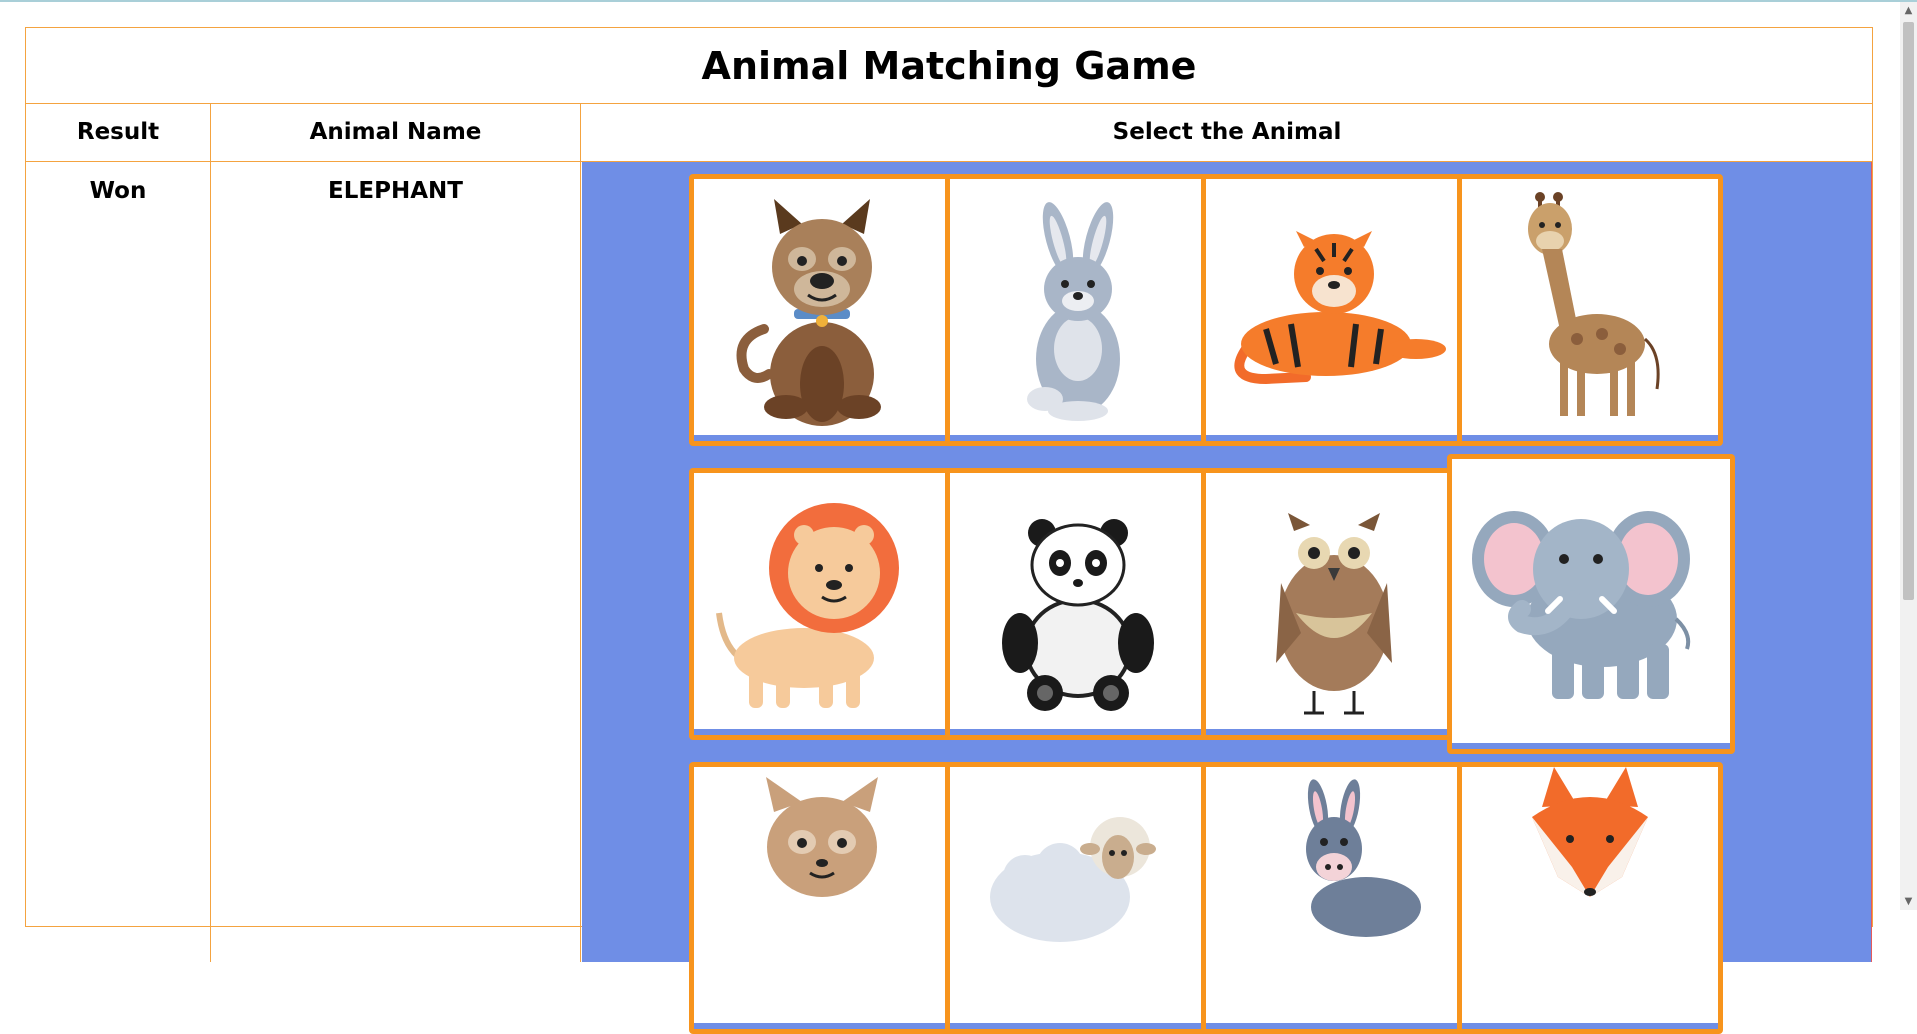 This screenshot has width=1917, height=1034. I want to click on vertical-scrollbar: ▲ ▼, so click(1908, 456).